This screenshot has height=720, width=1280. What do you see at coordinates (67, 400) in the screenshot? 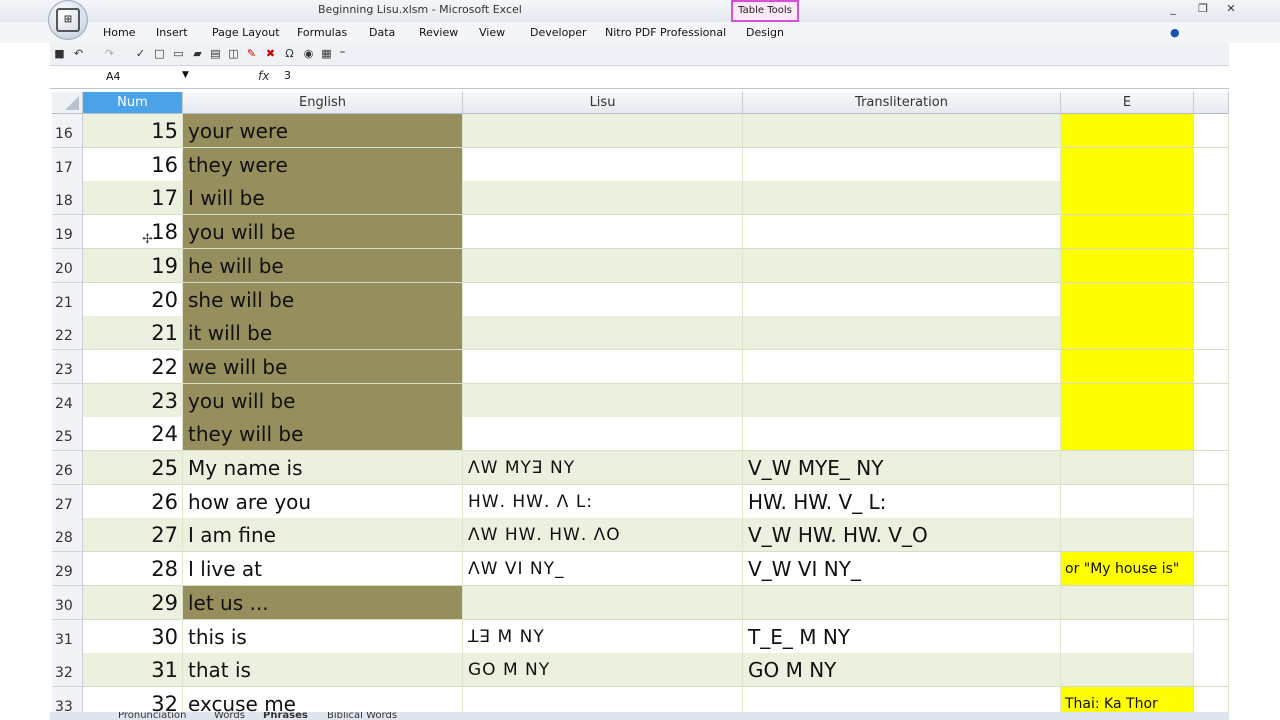
I see `row-header: 24` at bounding box center [67, 400].